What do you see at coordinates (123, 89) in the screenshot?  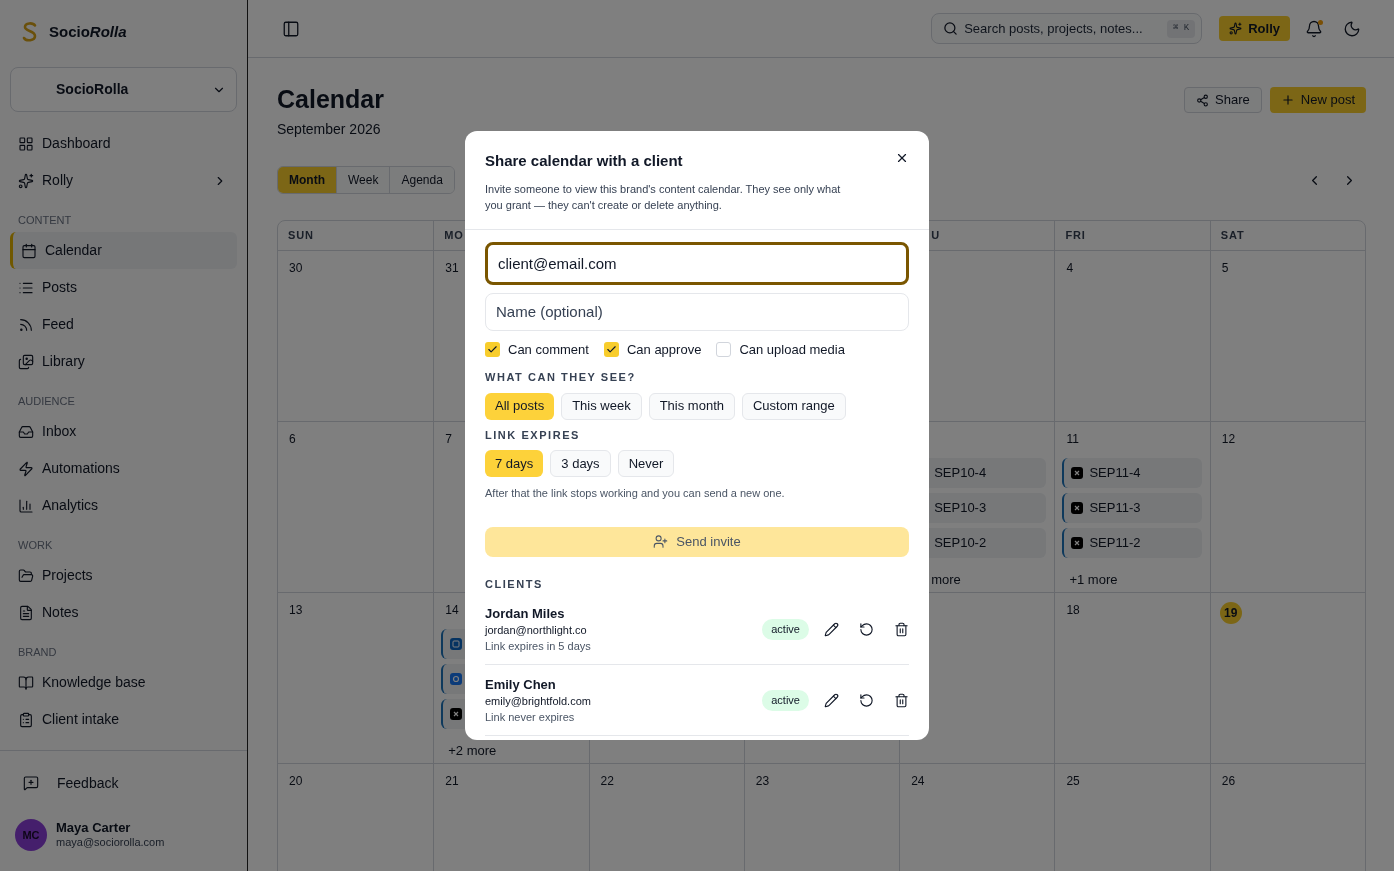 I see `workspace-selector: SocioRolla` at bounding box center [123, 89].